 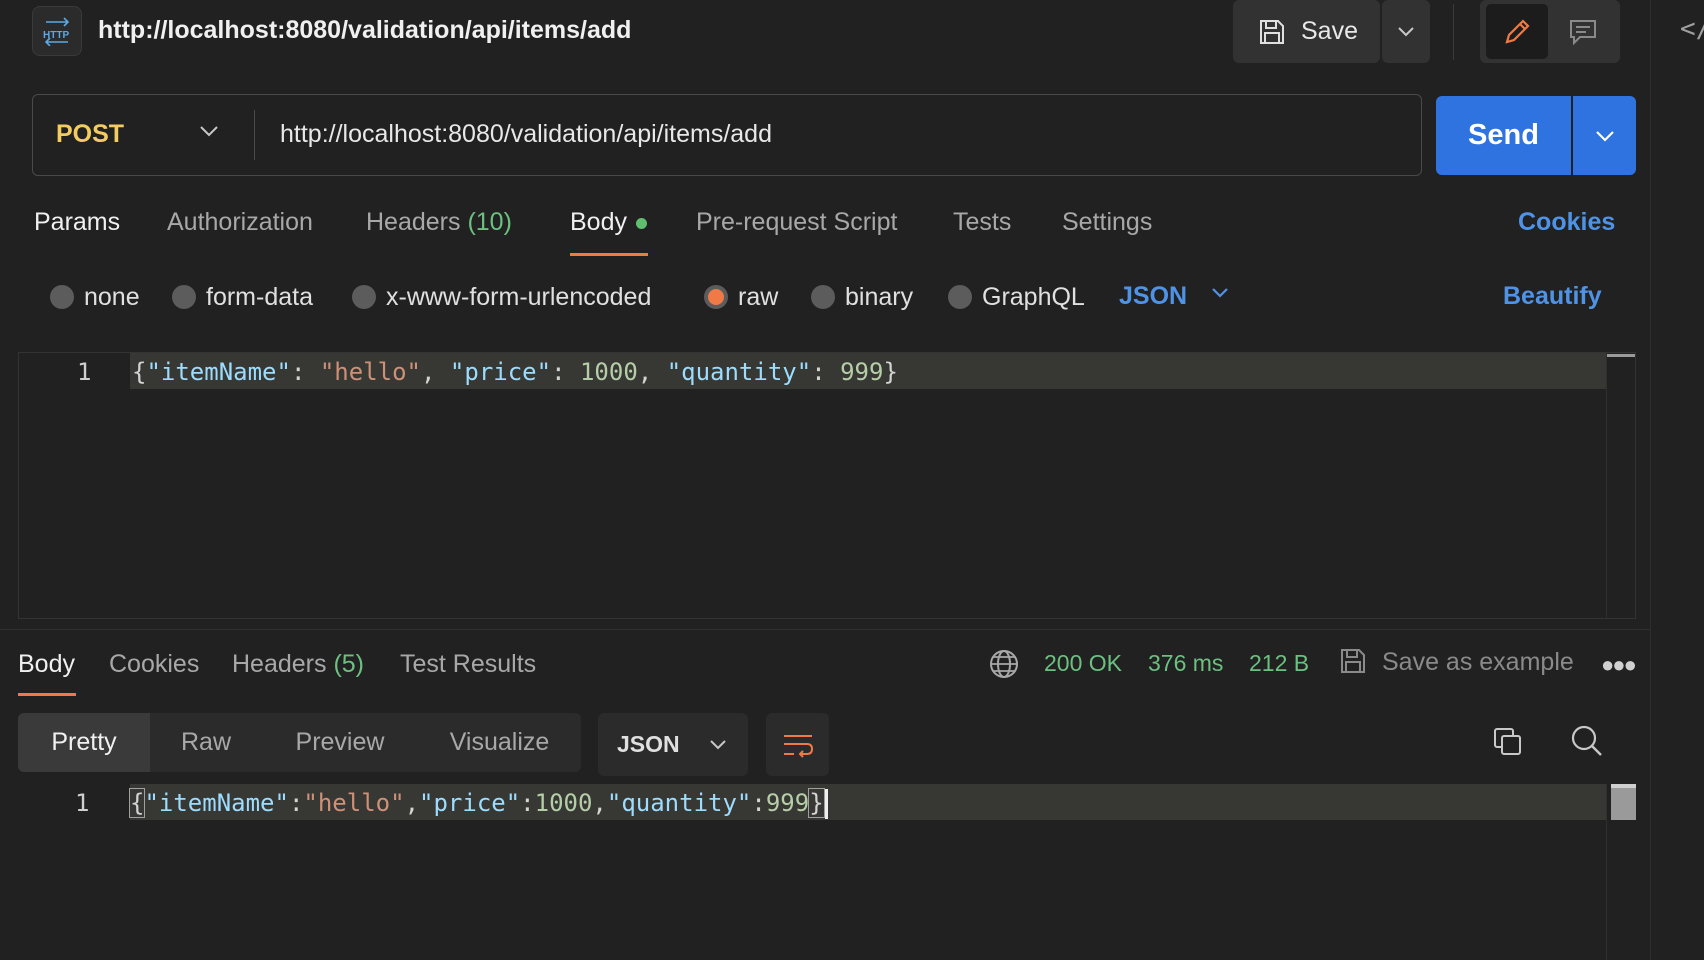 I want to click on save-label: Save, so click(x=1329, y=31).